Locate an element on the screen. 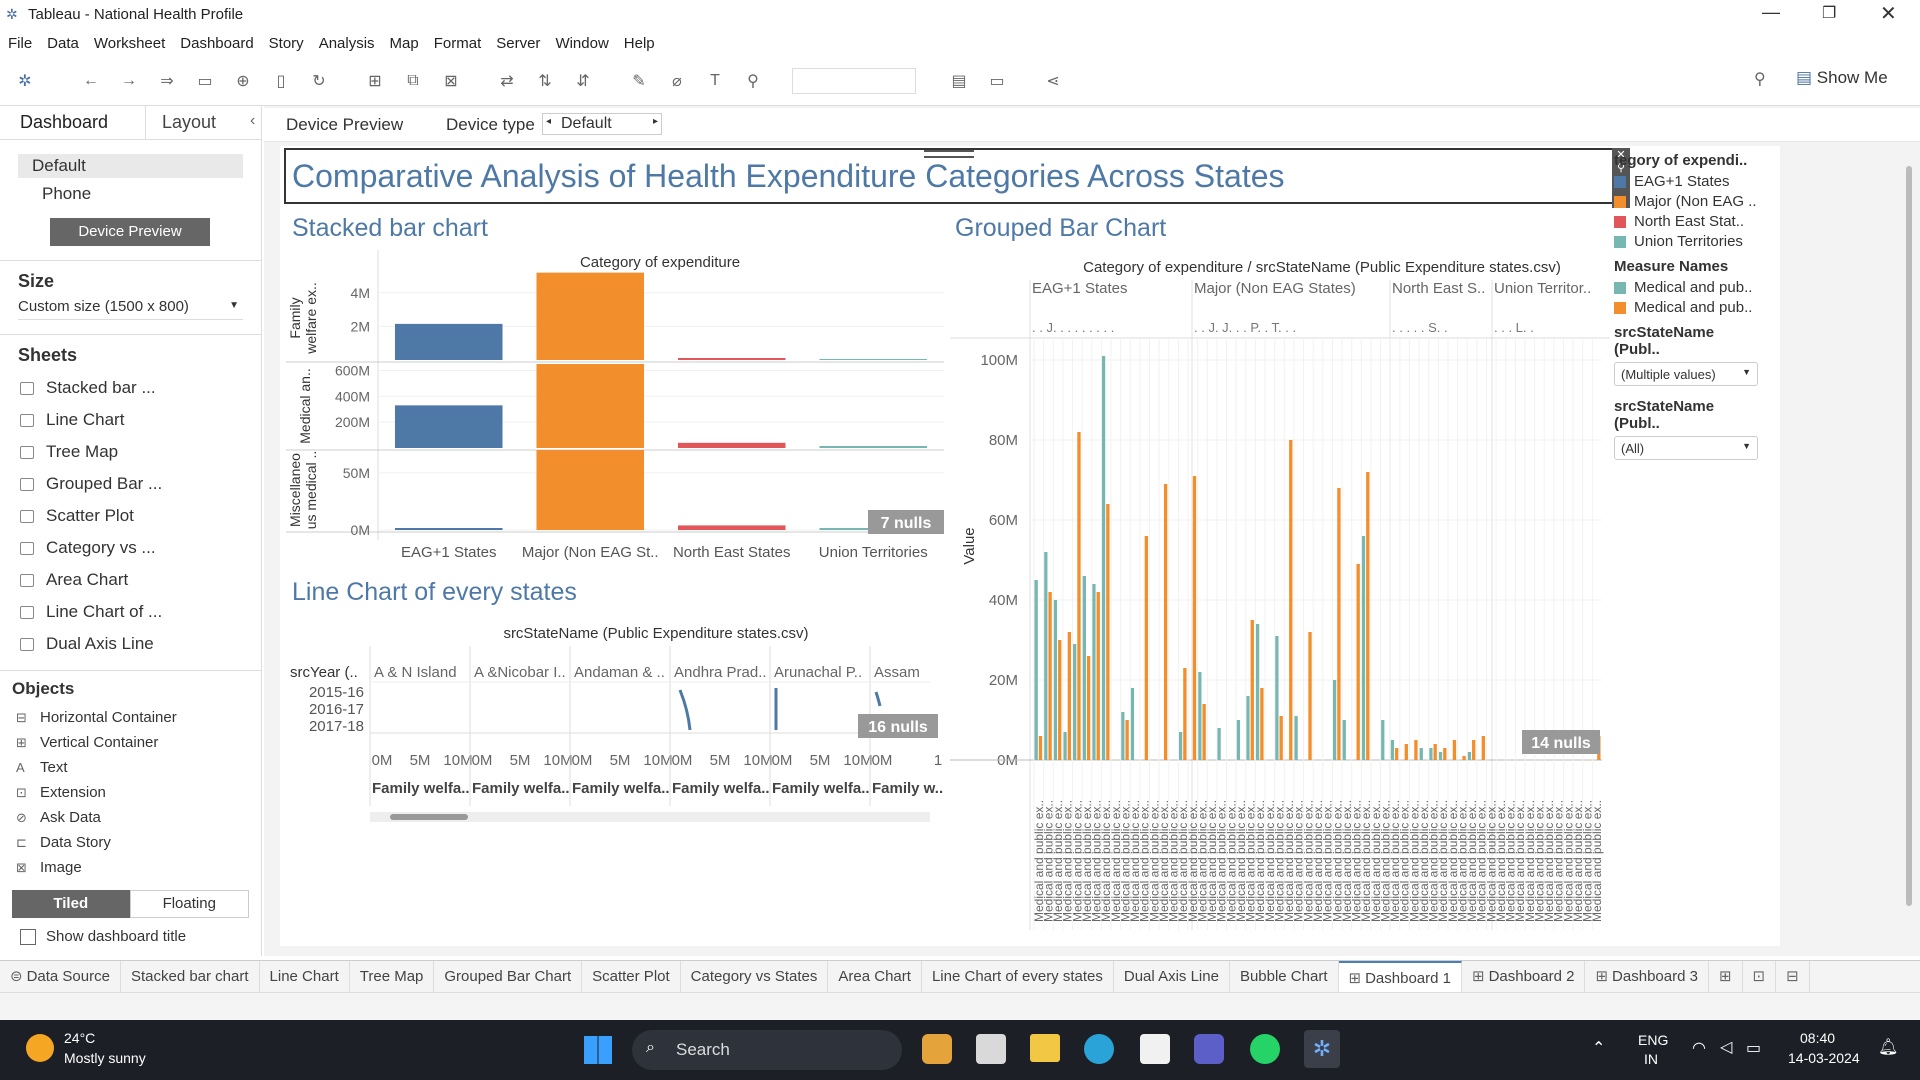 This screenshot has height=1080, width=1920. wifi-icon: ◠ is located at coordinates (1699, 1048).